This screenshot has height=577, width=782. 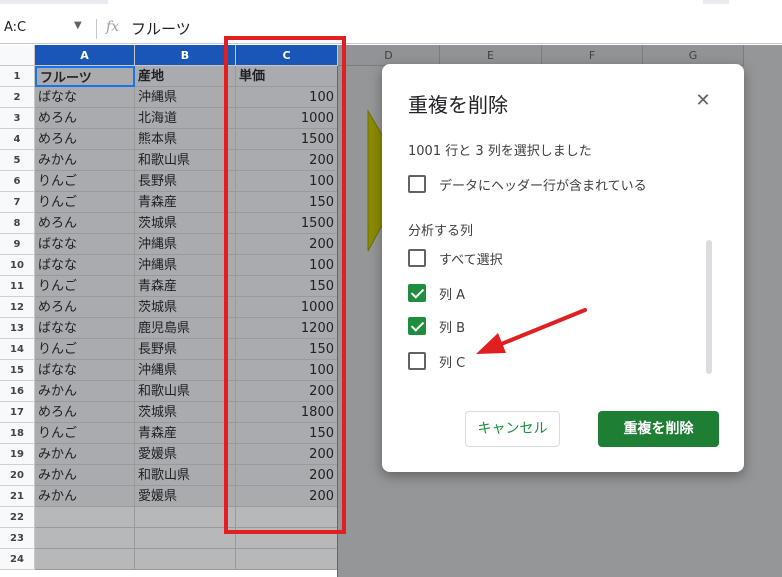 What do you see at coordinates (85, 76) in the screenshot?
I see `cell: フルーツ` at bounding box center [85, 76].